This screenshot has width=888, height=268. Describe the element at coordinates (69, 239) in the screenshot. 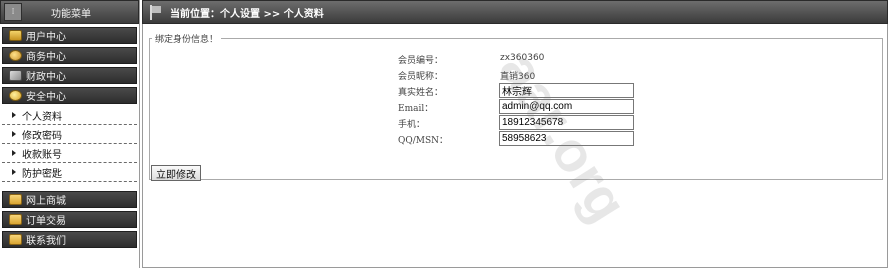

I see `sidebar-section-contact-us: 联系我们` at that location.